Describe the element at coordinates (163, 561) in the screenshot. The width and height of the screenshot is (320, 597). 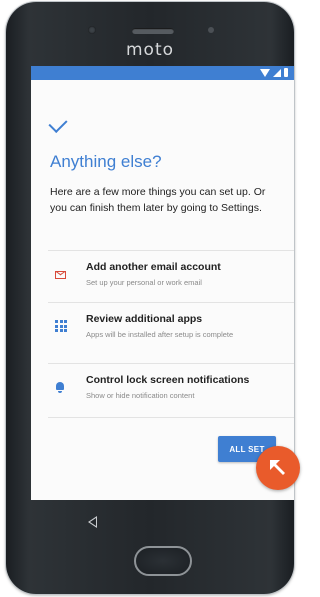
I see `home-button` at that location.